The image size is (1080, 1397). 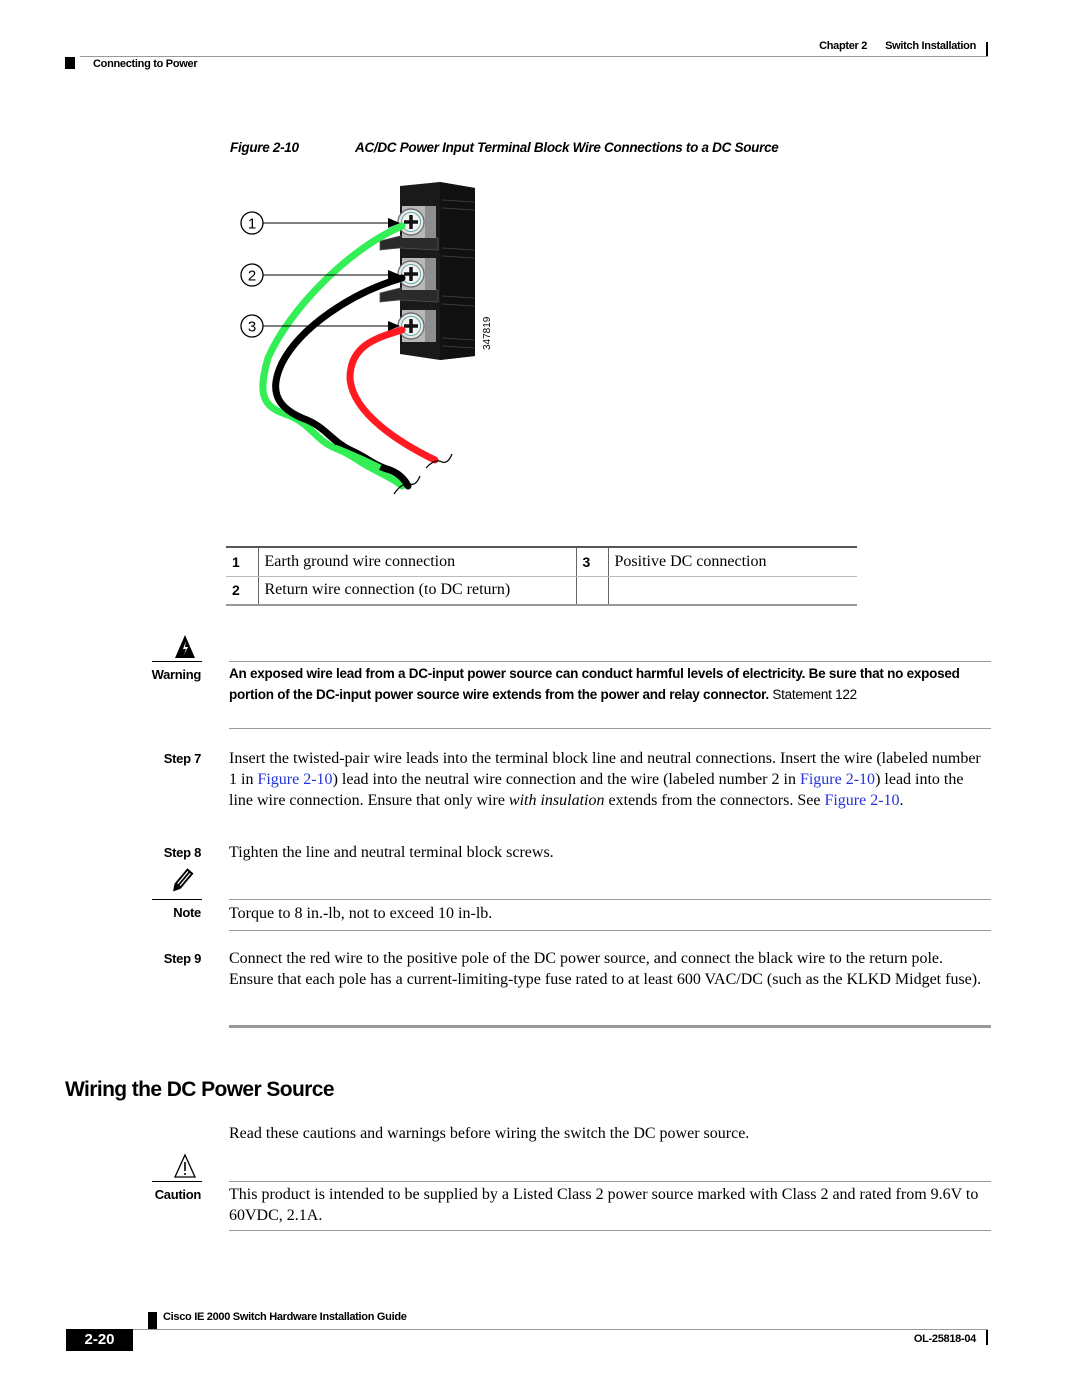 I want to click on step-8-label: Step 8, so click(x=182, y=852).